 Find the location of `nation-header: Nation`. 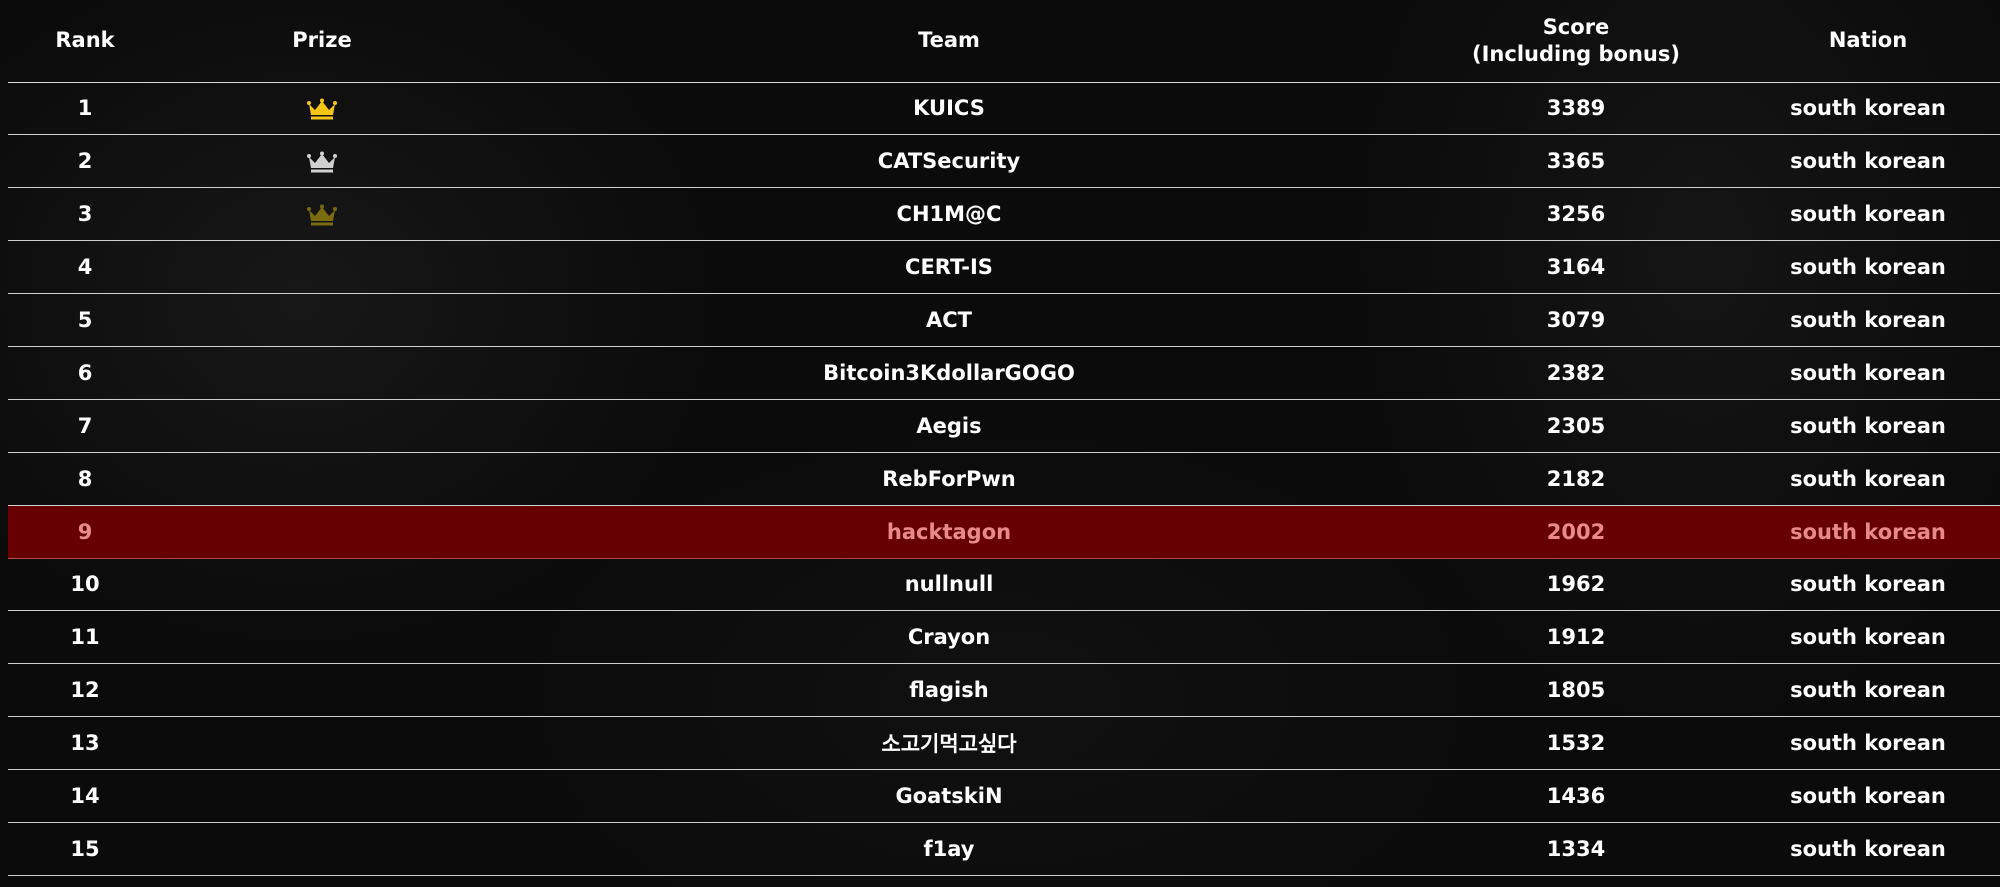

nation-header: Nation is located at coordinates (1868, 41).